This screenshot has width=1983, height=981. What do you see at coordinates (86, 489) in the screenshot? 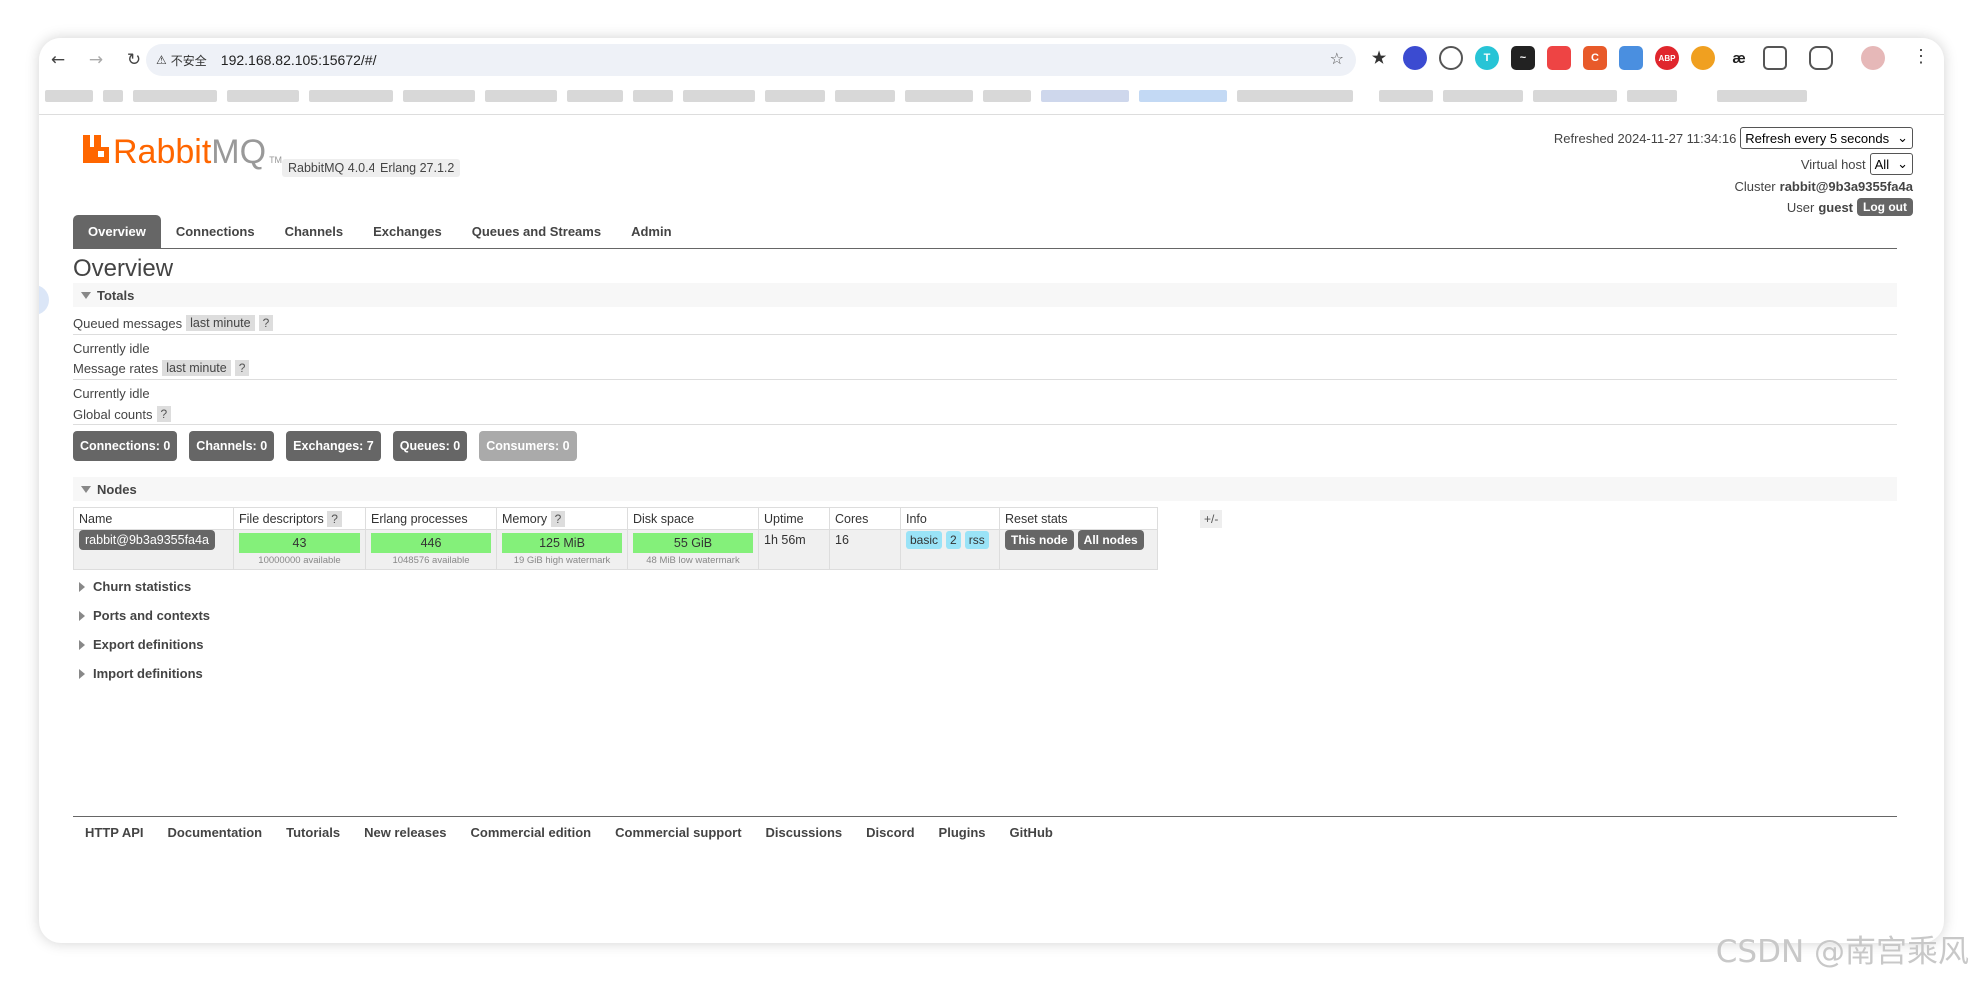
I see `triangle-down-icon` at bounding box center [86, 489].